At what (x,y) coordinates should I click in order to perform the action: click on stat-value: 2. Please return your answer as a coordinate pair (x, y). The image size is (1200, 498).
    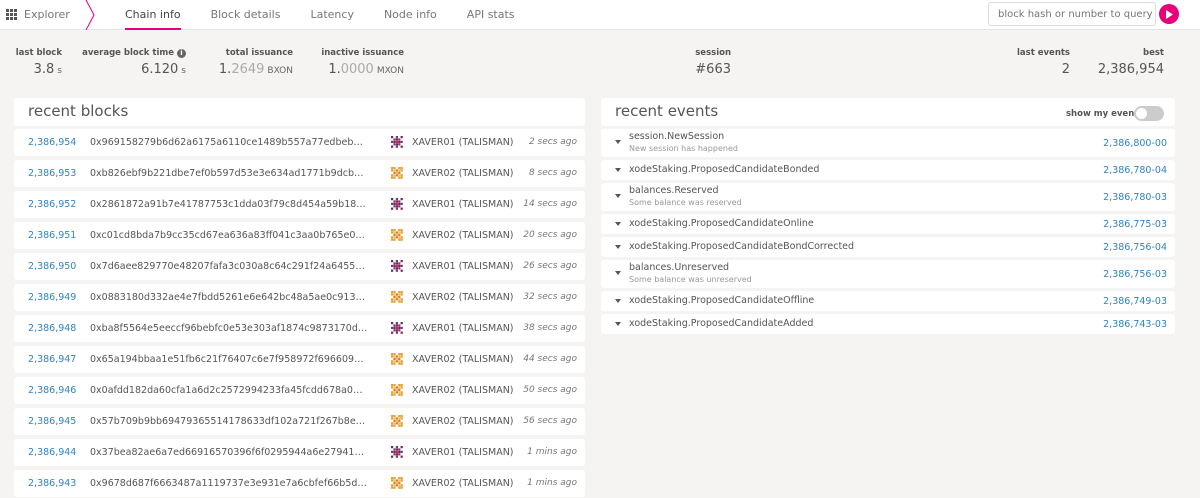
    Looking at the image, I should click on (1065, 69).